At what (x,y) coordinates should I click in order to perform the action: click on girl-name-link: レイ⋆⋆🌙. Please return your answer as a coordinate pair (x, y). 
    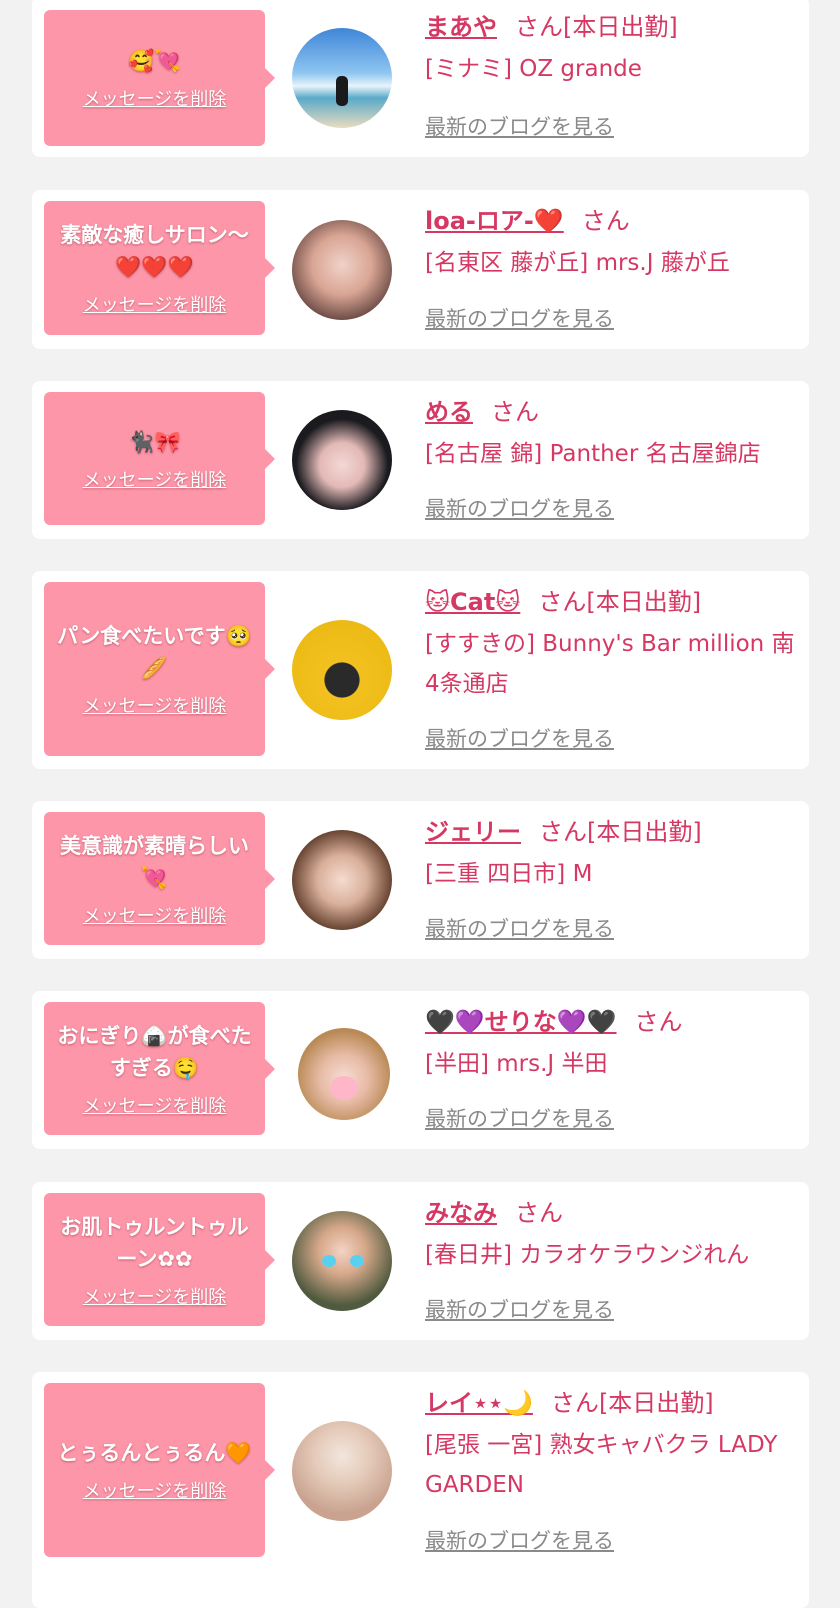
    Looking at the image, I should click on (479, 1403).